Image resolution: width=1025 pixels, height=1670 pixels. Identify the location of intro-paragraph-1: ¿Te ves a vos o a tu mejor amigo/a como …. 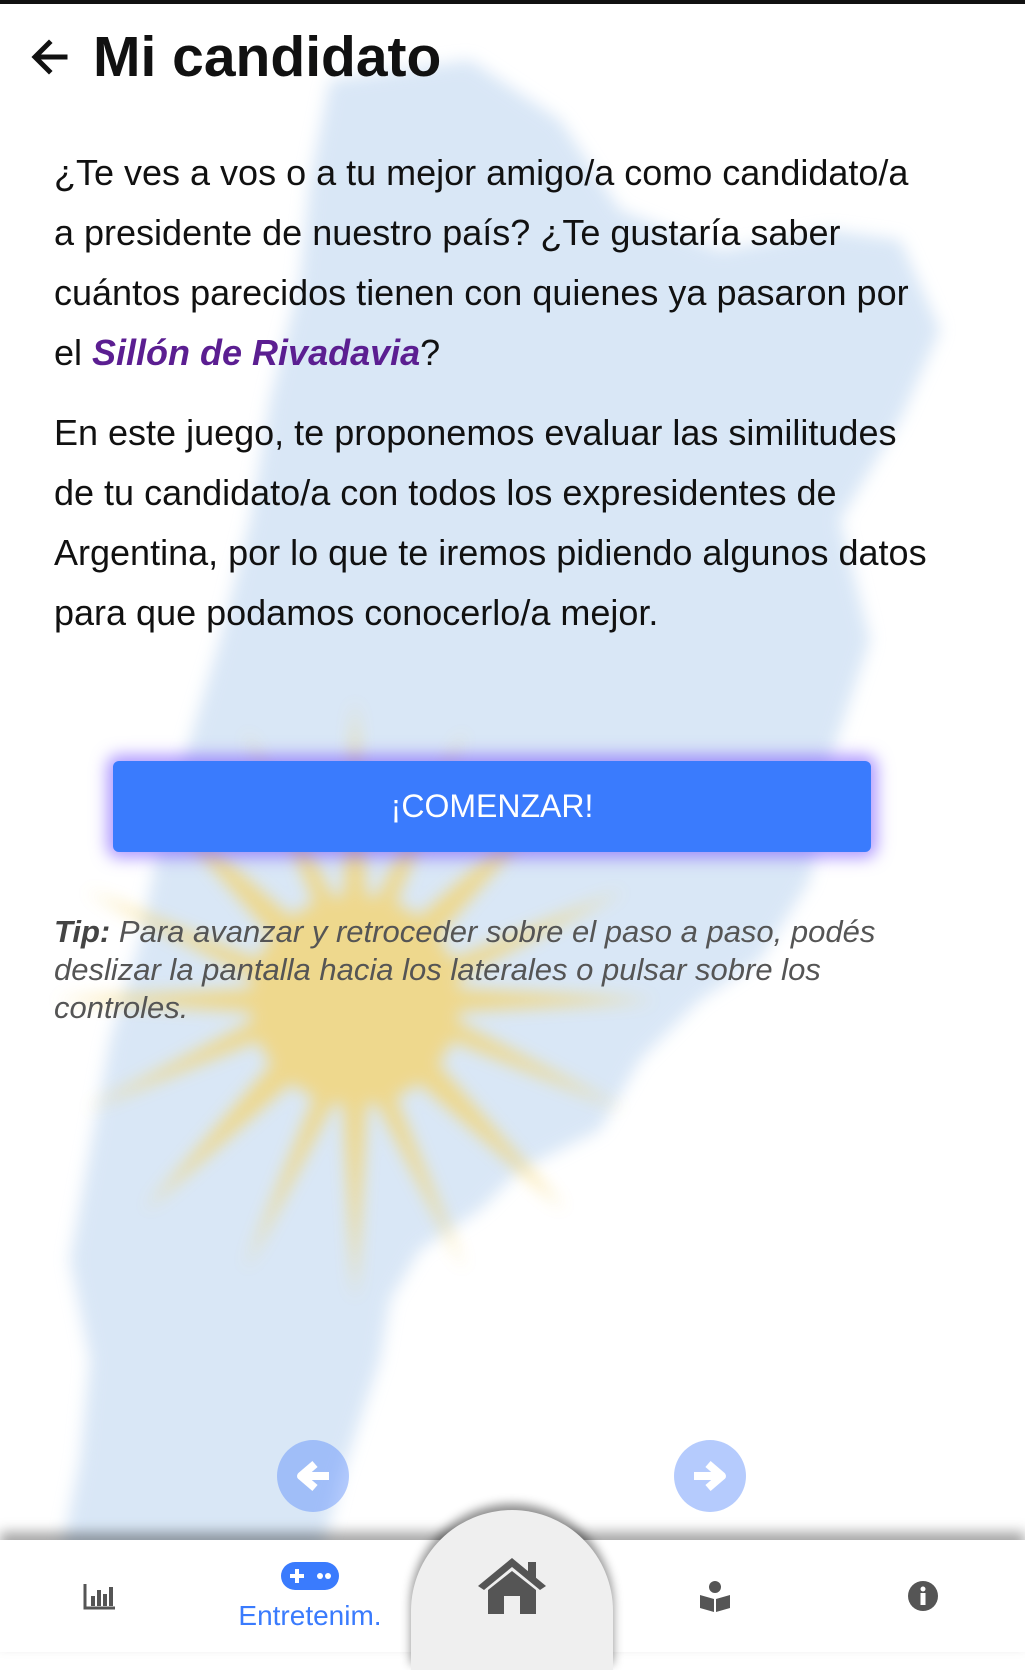
(494, 263).